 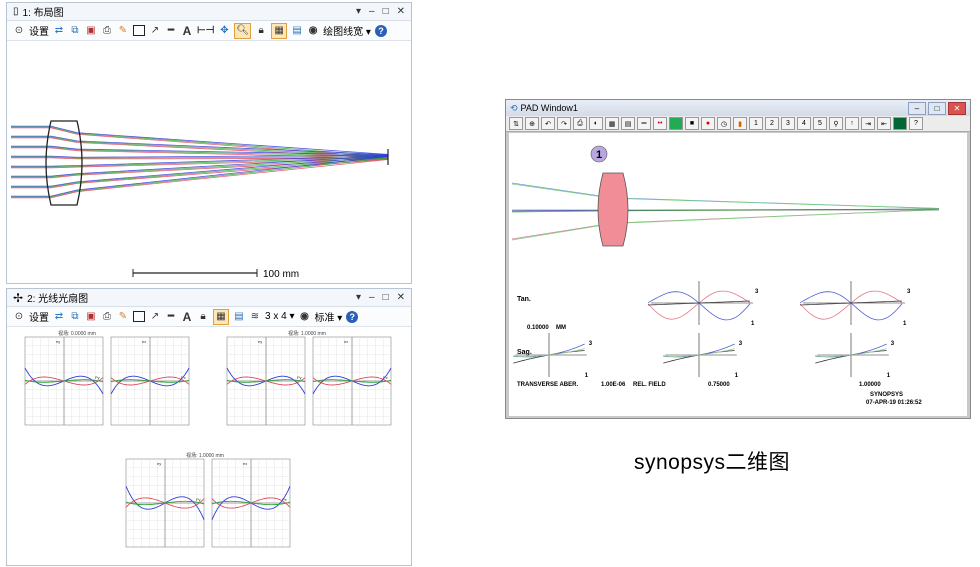 What do you see at coordinates (772, 123) in the screenshot?
I see `pad-view-2-button: 2` at bounding box center [772, 123].